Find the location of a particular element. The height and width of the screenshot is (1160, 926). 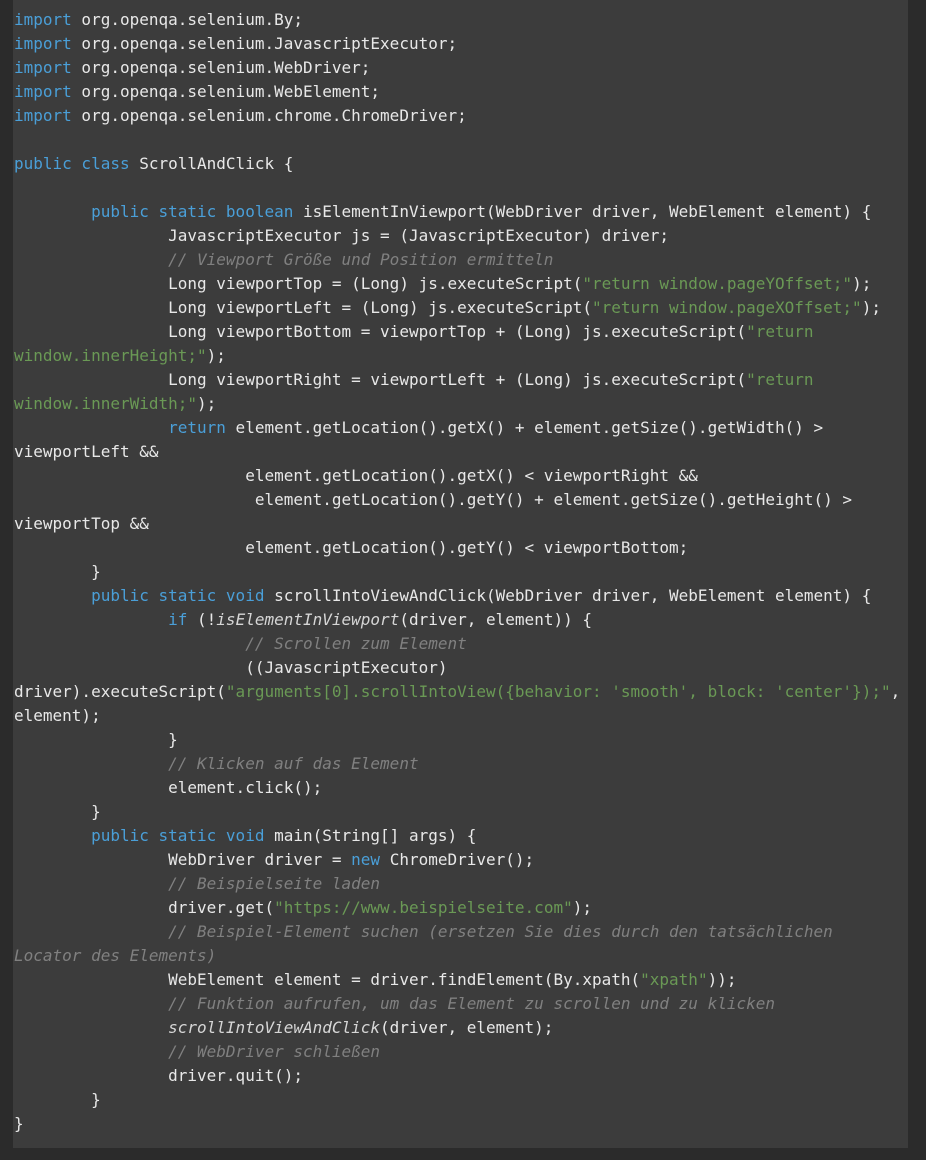

code-token-pln: org.openqa.selenium.By; is located at coordinates (187, 19).